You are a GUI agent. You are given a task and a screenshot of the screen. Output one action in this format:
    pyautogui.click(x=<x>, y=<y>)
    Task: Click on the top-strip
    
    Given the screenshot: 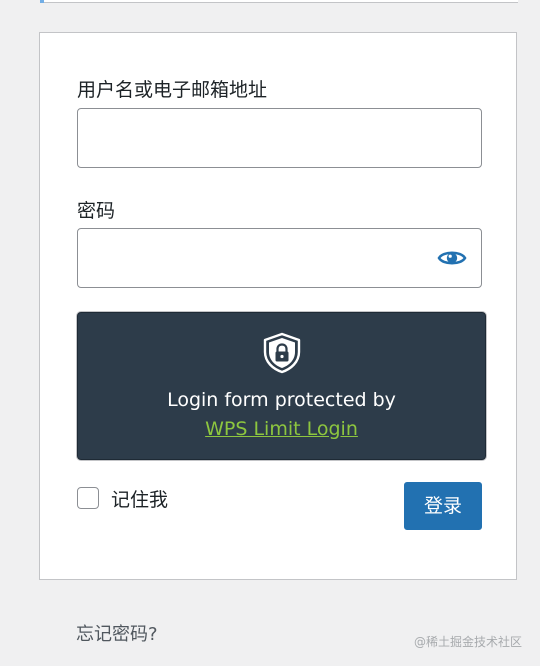 What is the action you would take?
    pyautogui.click(x=279, y=1)
    